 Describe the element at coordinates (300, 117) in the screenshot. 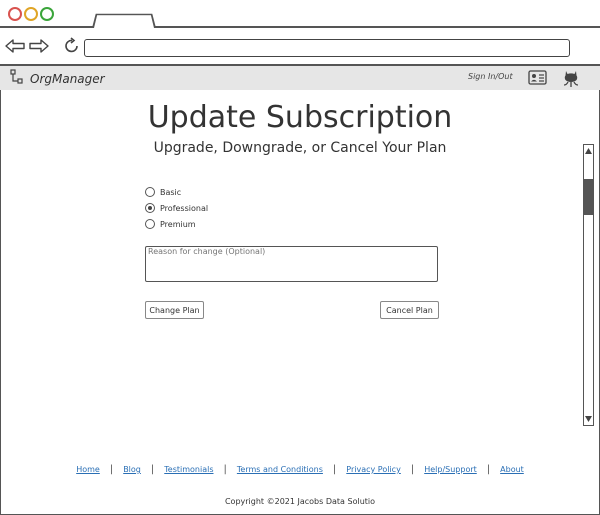

I see `page-title: Update Subscription` at that location.